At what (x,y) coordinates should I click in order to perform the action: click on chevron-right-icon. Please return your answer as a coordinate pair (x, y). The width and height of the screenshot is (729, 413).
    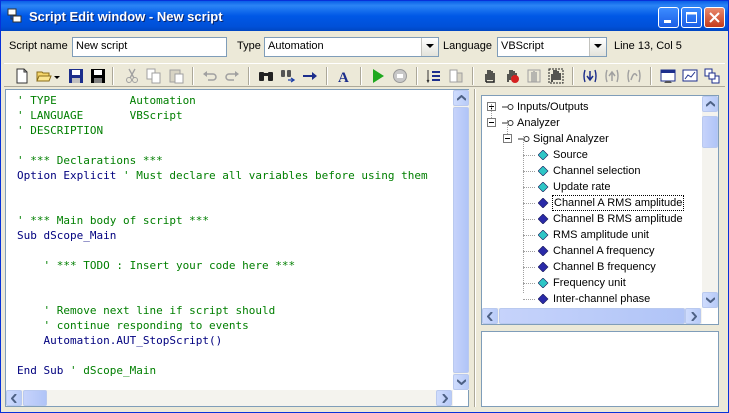
    Looking at the image, I should click on (445, 398).